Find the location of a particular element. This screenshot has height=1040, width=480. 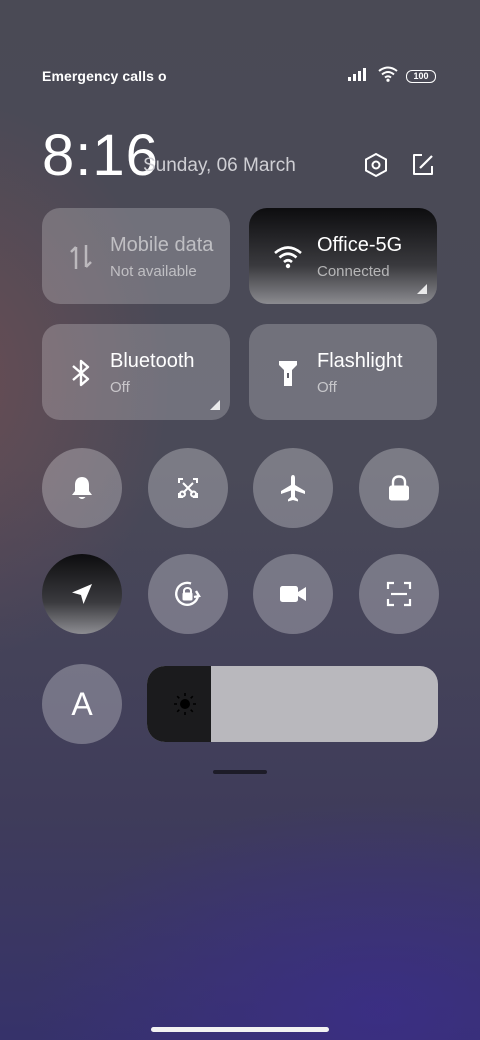

tile-title: Bluetooth is located at coordinates (152, 361).